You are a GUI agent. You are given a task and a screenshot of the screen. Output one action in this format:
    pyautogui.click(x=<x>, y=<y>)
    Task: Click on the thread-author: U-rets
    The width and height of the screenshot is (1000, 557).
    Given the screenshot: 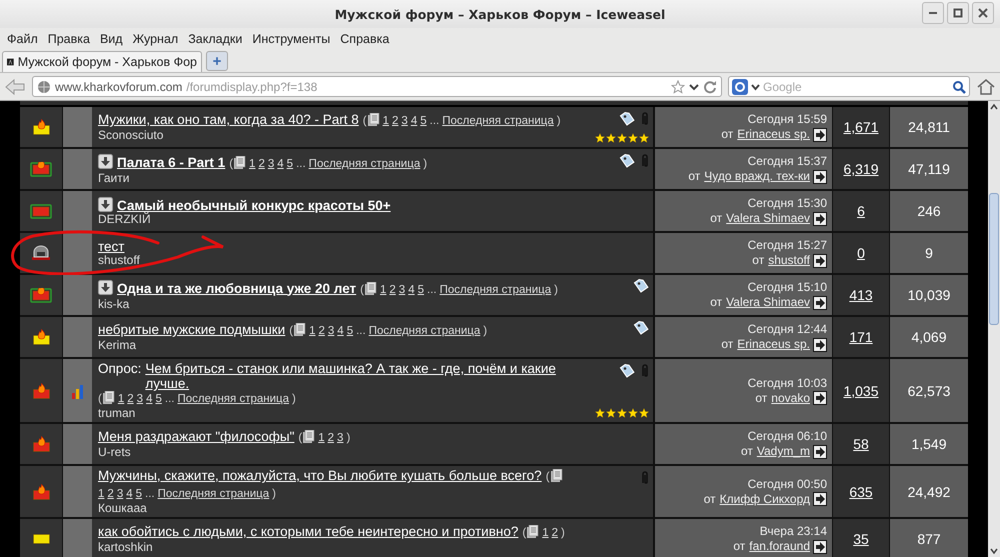 What is the action you would take?
    pyautogui.click(x=224, y=452)
    